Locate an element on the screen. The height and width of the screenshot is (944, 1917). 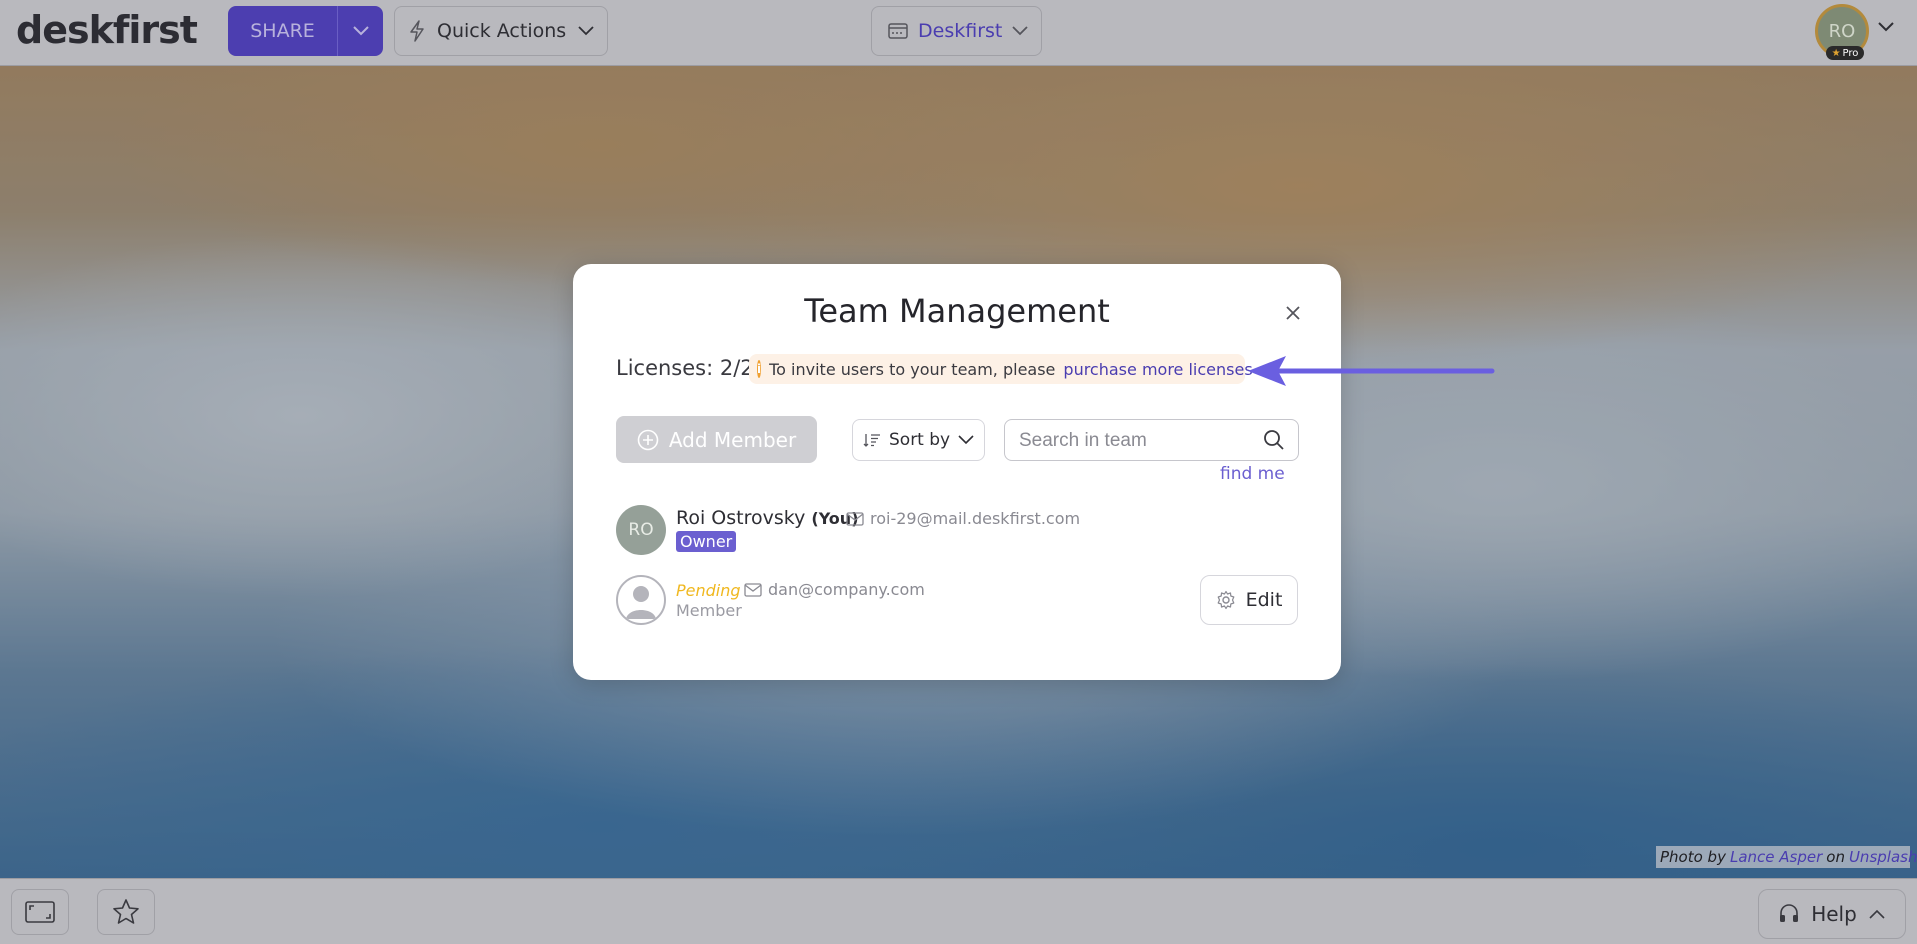
quick-actions-button: Quick Actions is located at coordinates (501, 31).